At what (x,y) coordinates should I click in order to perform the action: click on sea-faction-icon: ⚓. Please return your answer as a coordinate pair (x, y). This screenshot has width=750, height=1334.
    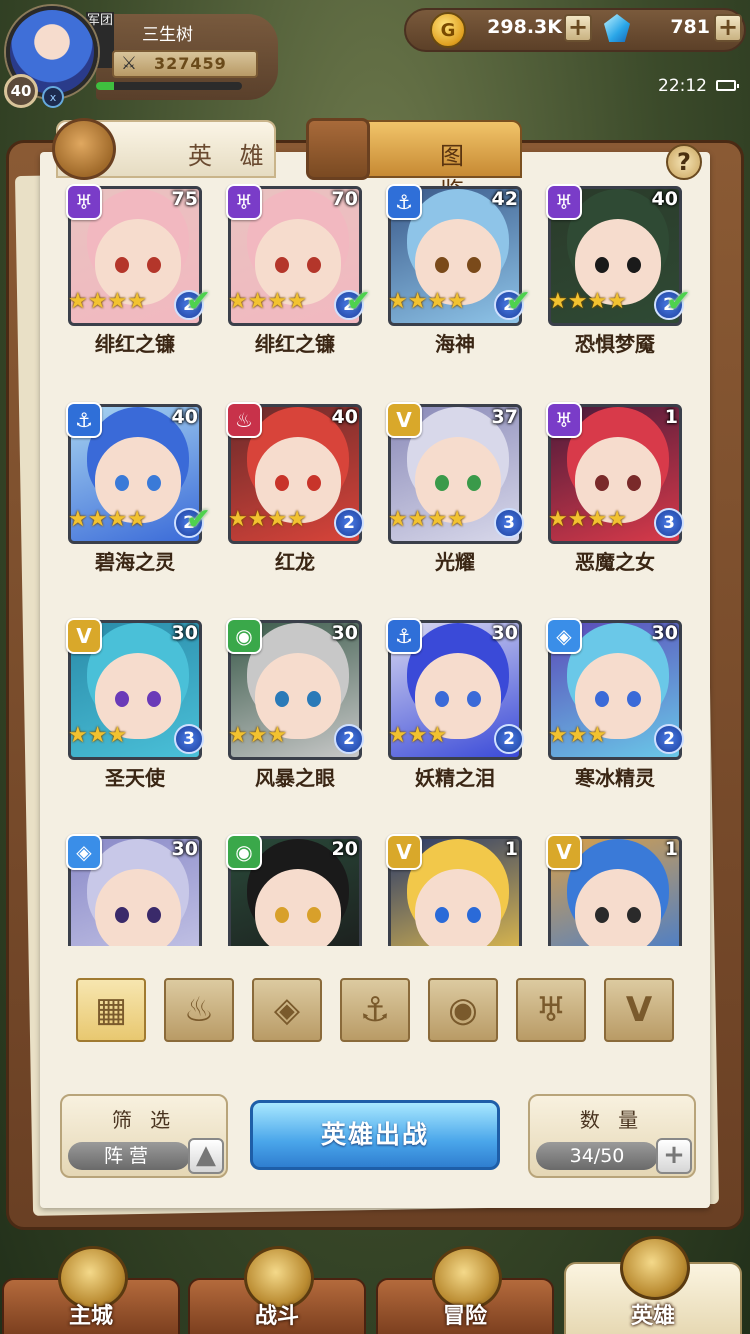
    Looking at the image, I should click on (404, 202).